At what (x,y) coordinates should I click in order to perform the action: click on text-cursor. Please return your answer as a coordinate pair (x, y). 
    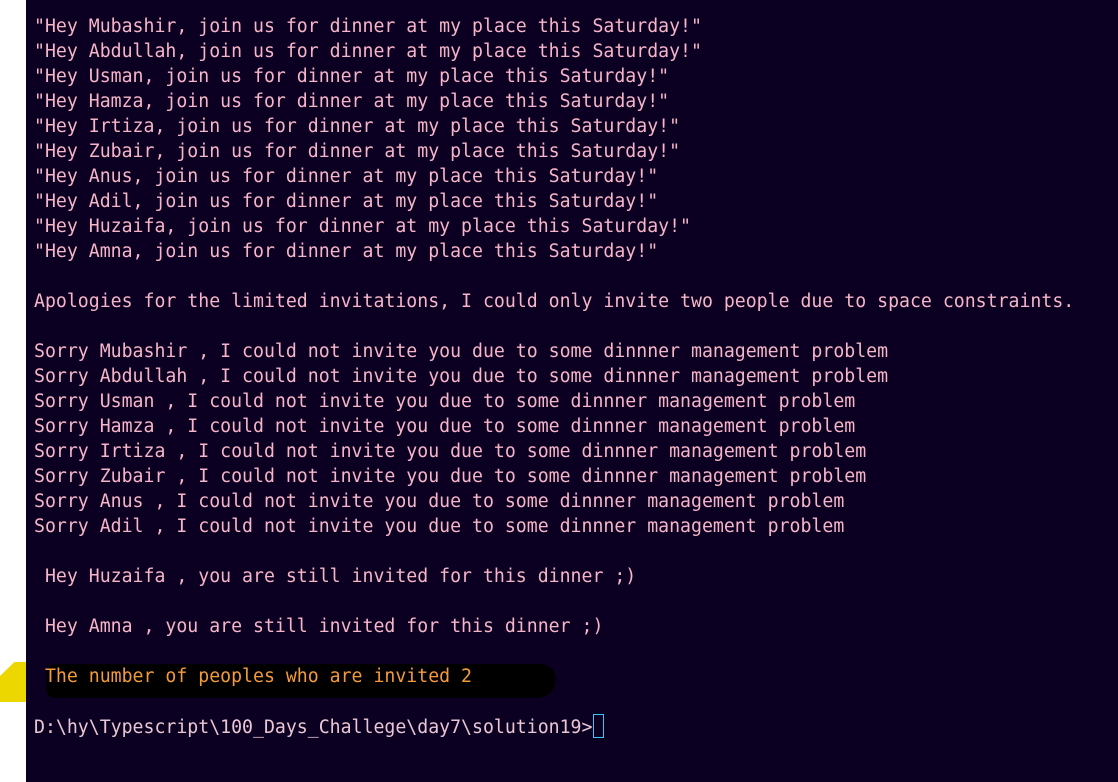
    Looking at the image, I should click on (599, 726).